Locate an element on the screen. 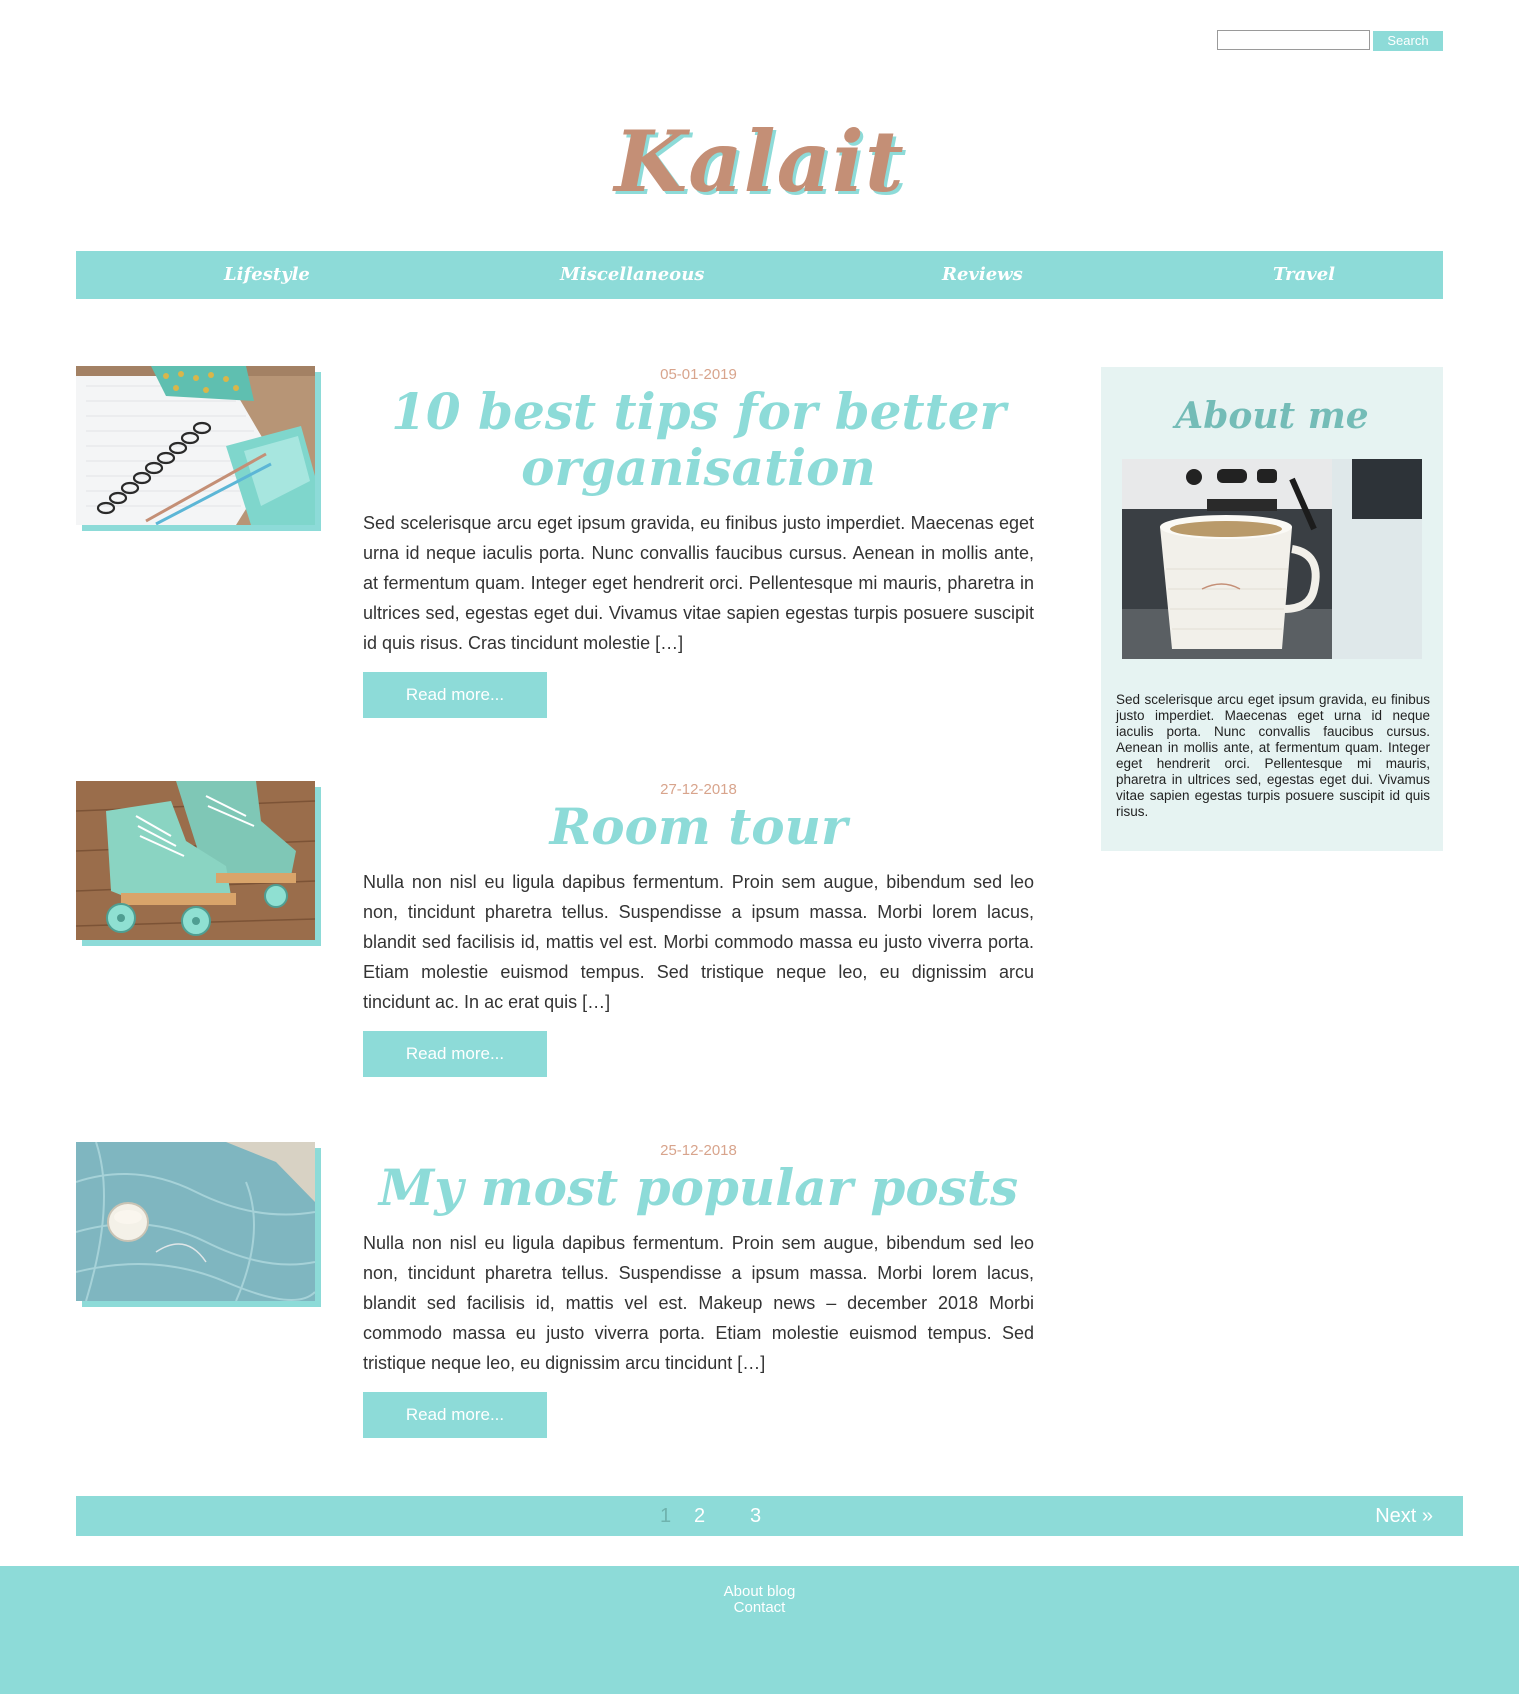 The image size is (1519, 1694). notebook-image is located at coordinates (195, 445).